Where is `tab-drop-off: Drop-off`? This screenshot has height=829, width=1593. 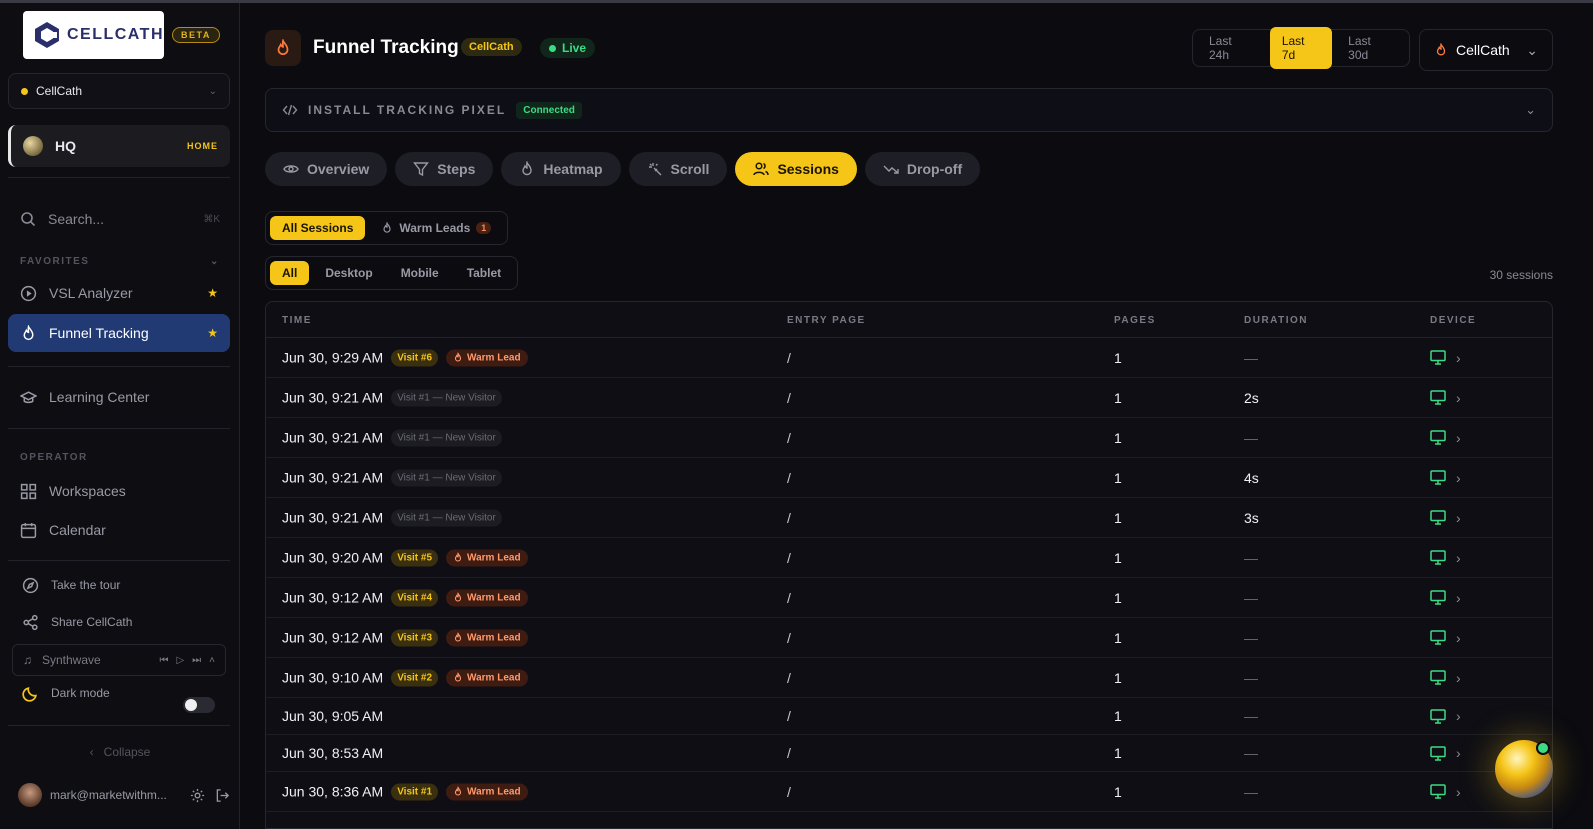
tab-drop-off: Drop-off is located at coordinates (922, 169).